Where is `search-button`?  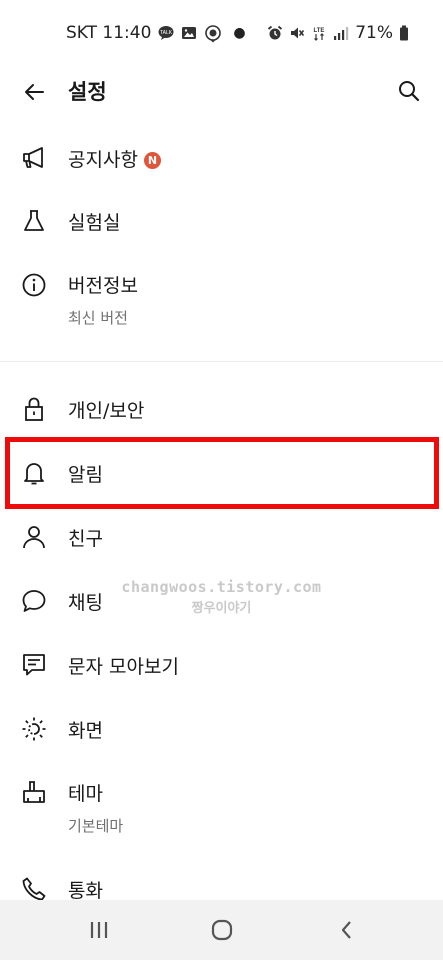 search-button is located at coordinates (409, 91).